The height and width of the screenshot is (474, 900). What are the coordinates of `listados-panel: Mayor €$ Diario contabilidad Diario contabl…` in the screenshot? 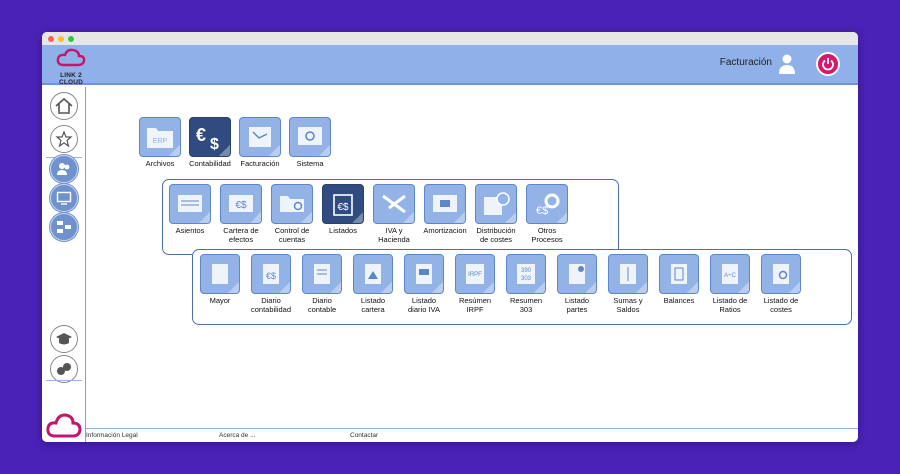 It's located at (522, 287).